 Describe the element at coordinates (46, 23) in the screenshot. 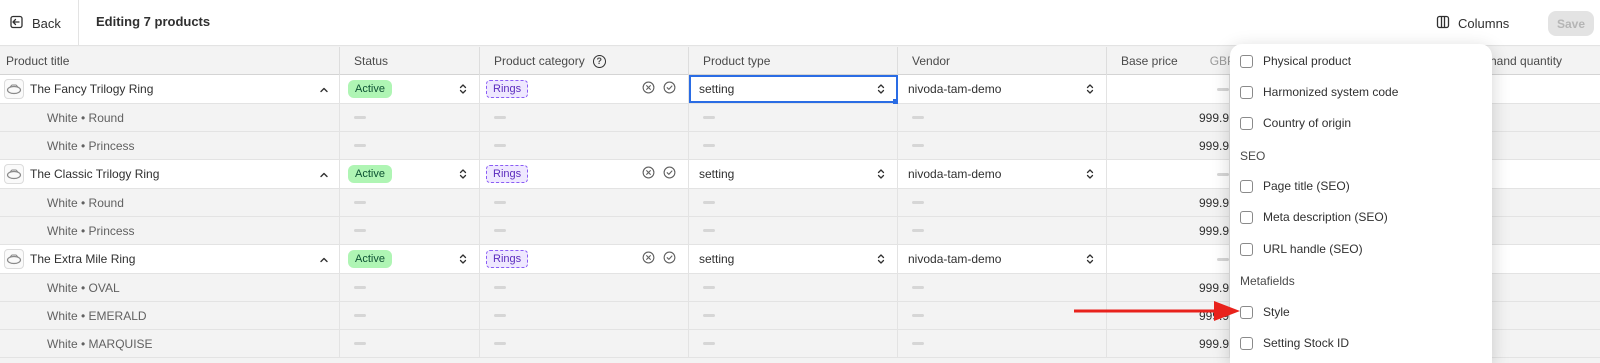

I see `back-label: Back` at that location.